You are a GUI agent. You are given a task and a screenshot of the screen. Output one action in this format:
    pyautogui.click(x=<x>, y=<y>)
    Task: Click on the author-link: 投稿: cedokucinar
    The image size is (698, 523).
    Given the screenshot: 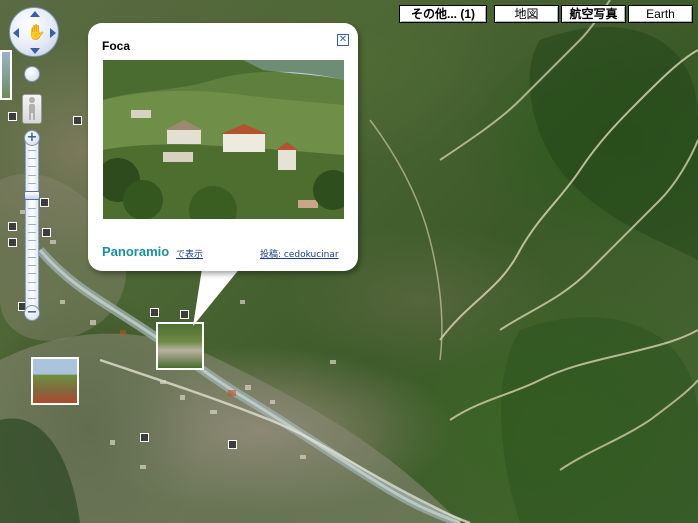 What is the action you would take?
    pyautogui.click(x=299, y=253)
    